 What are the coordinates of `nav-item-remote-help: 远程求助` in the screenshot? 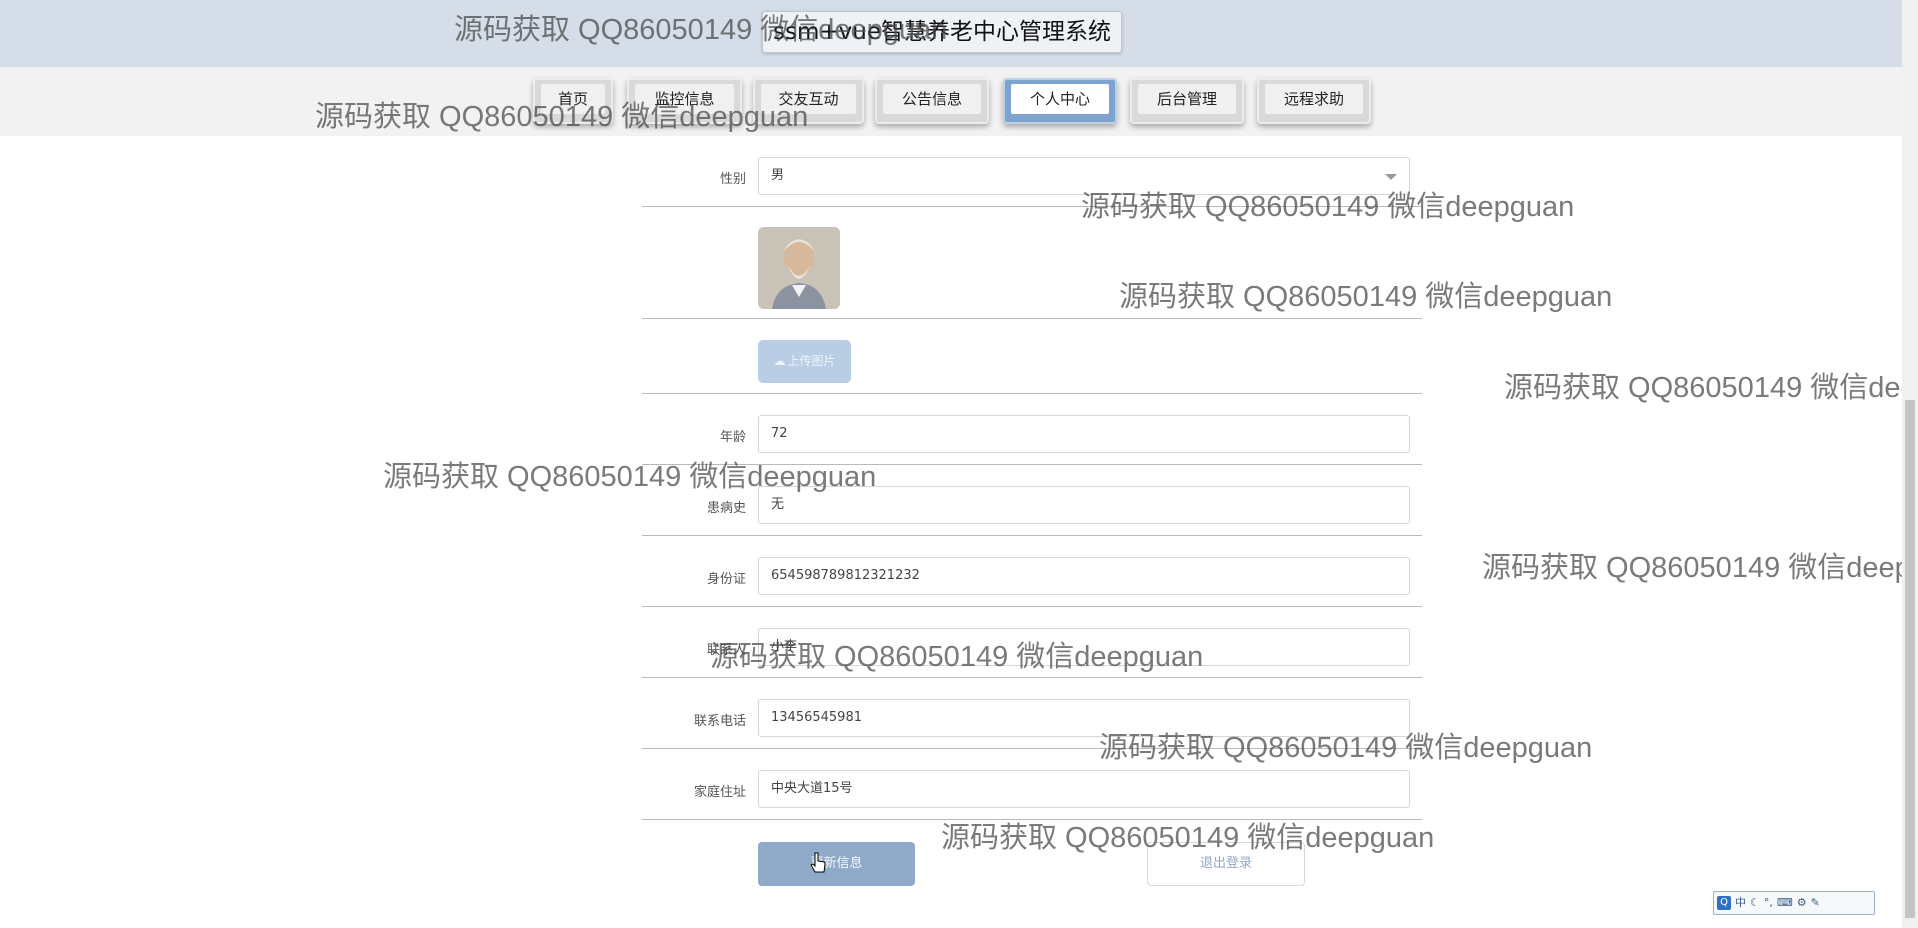 It's located at (1314, 101).